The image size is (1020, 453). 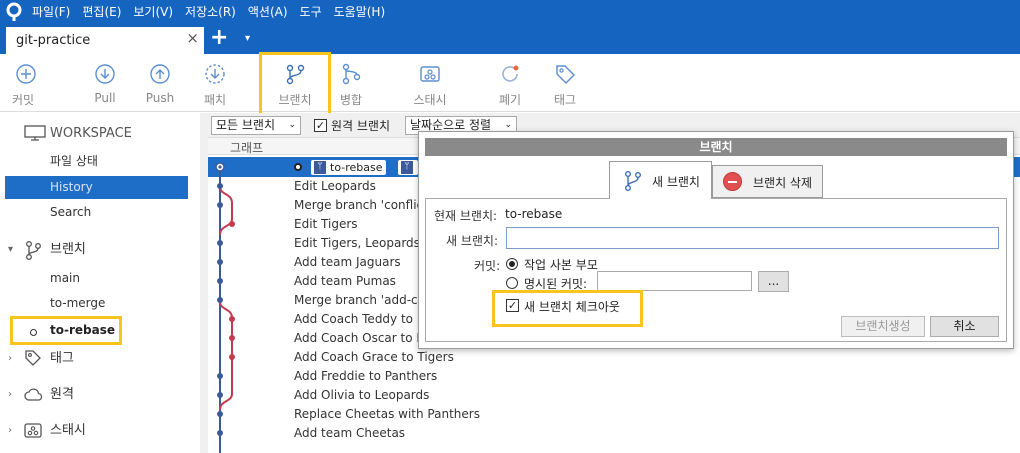 What do you see at coordinates (247, 148) in the screenshot?
I see `graph-column-header: 그래프` at bounding box center [247, 148].